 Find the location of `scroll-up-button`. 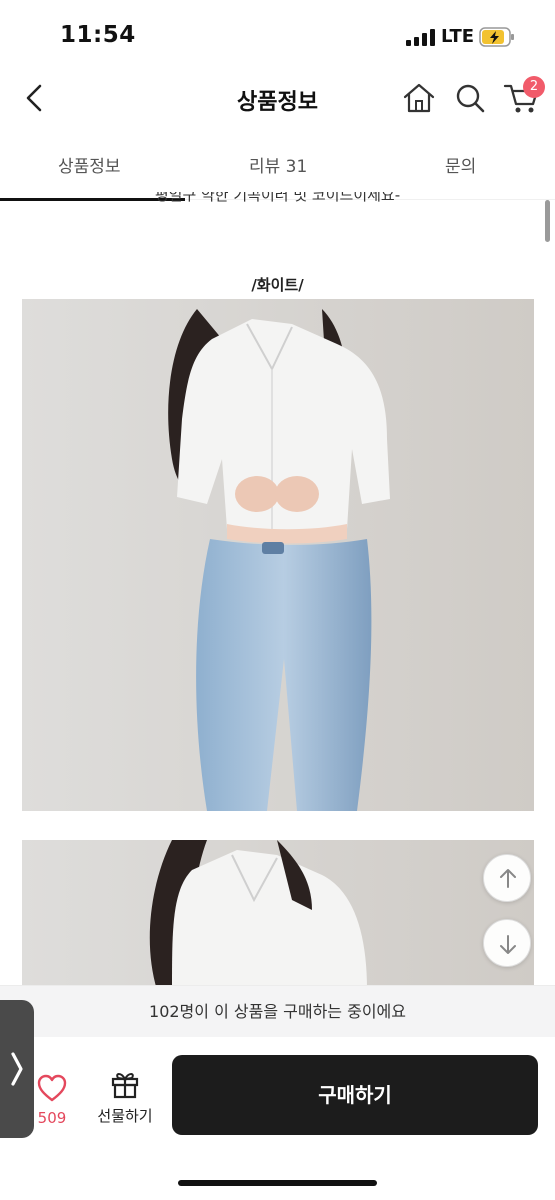

scroll-up-button is located at coordinates (507, 878).